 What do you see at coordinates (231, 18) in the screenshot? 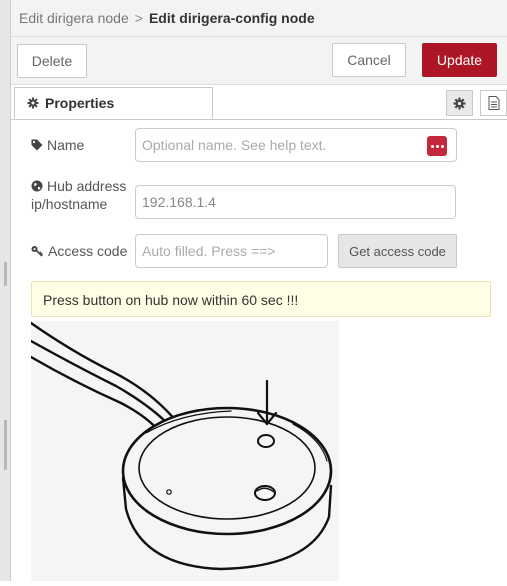
I see `breadcrumb-current: Edit dirigera-config node` at bounding box center [231, 18].